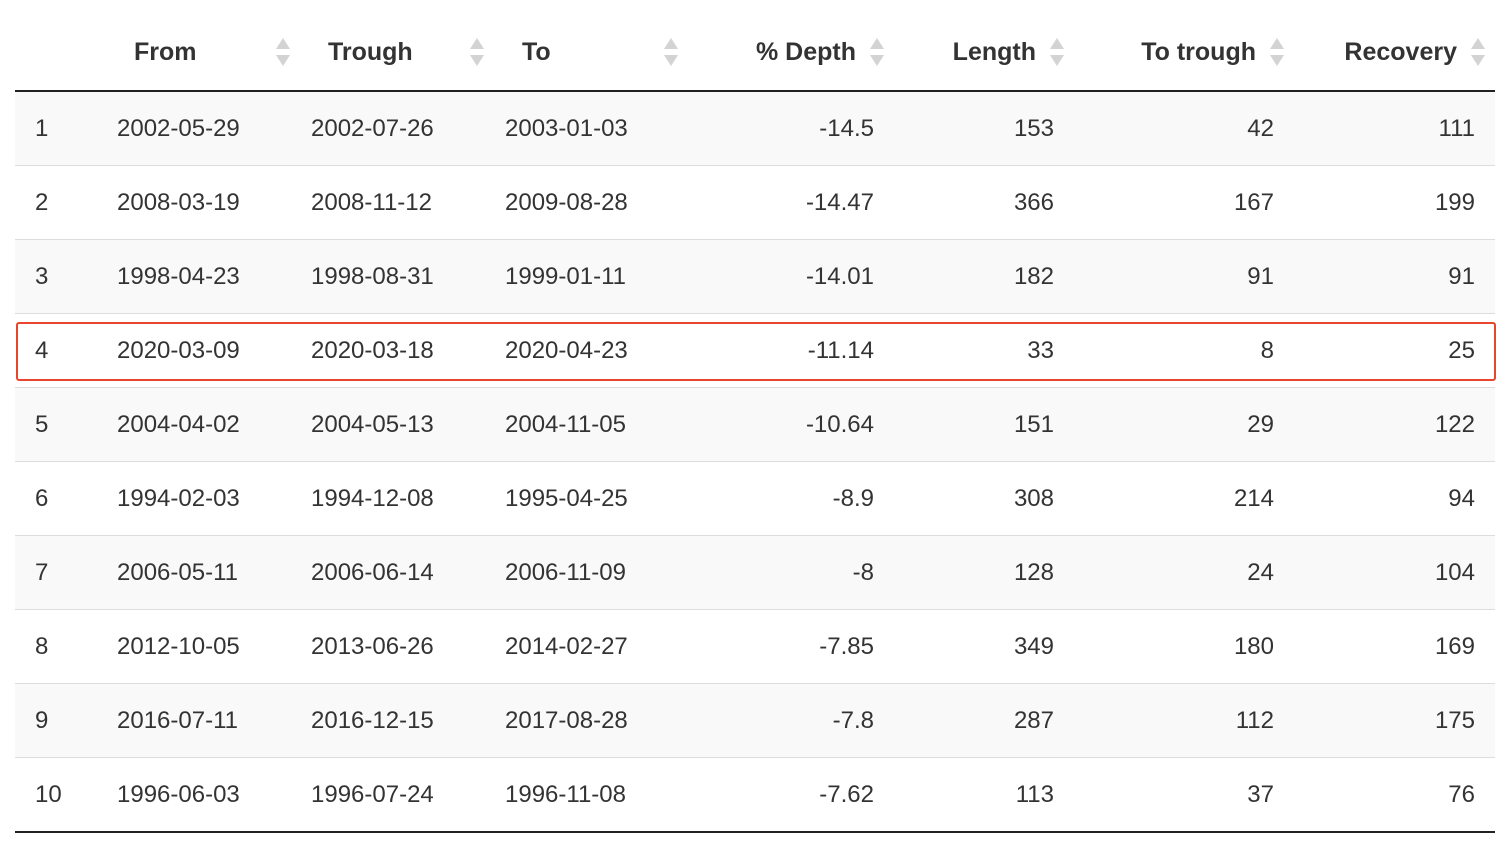 This screenshot has height=846, width=1509. What do you see at coordinates (58, 498) in the screenshot?
I see `cell-index: 6` at bounding box center [58, 498].